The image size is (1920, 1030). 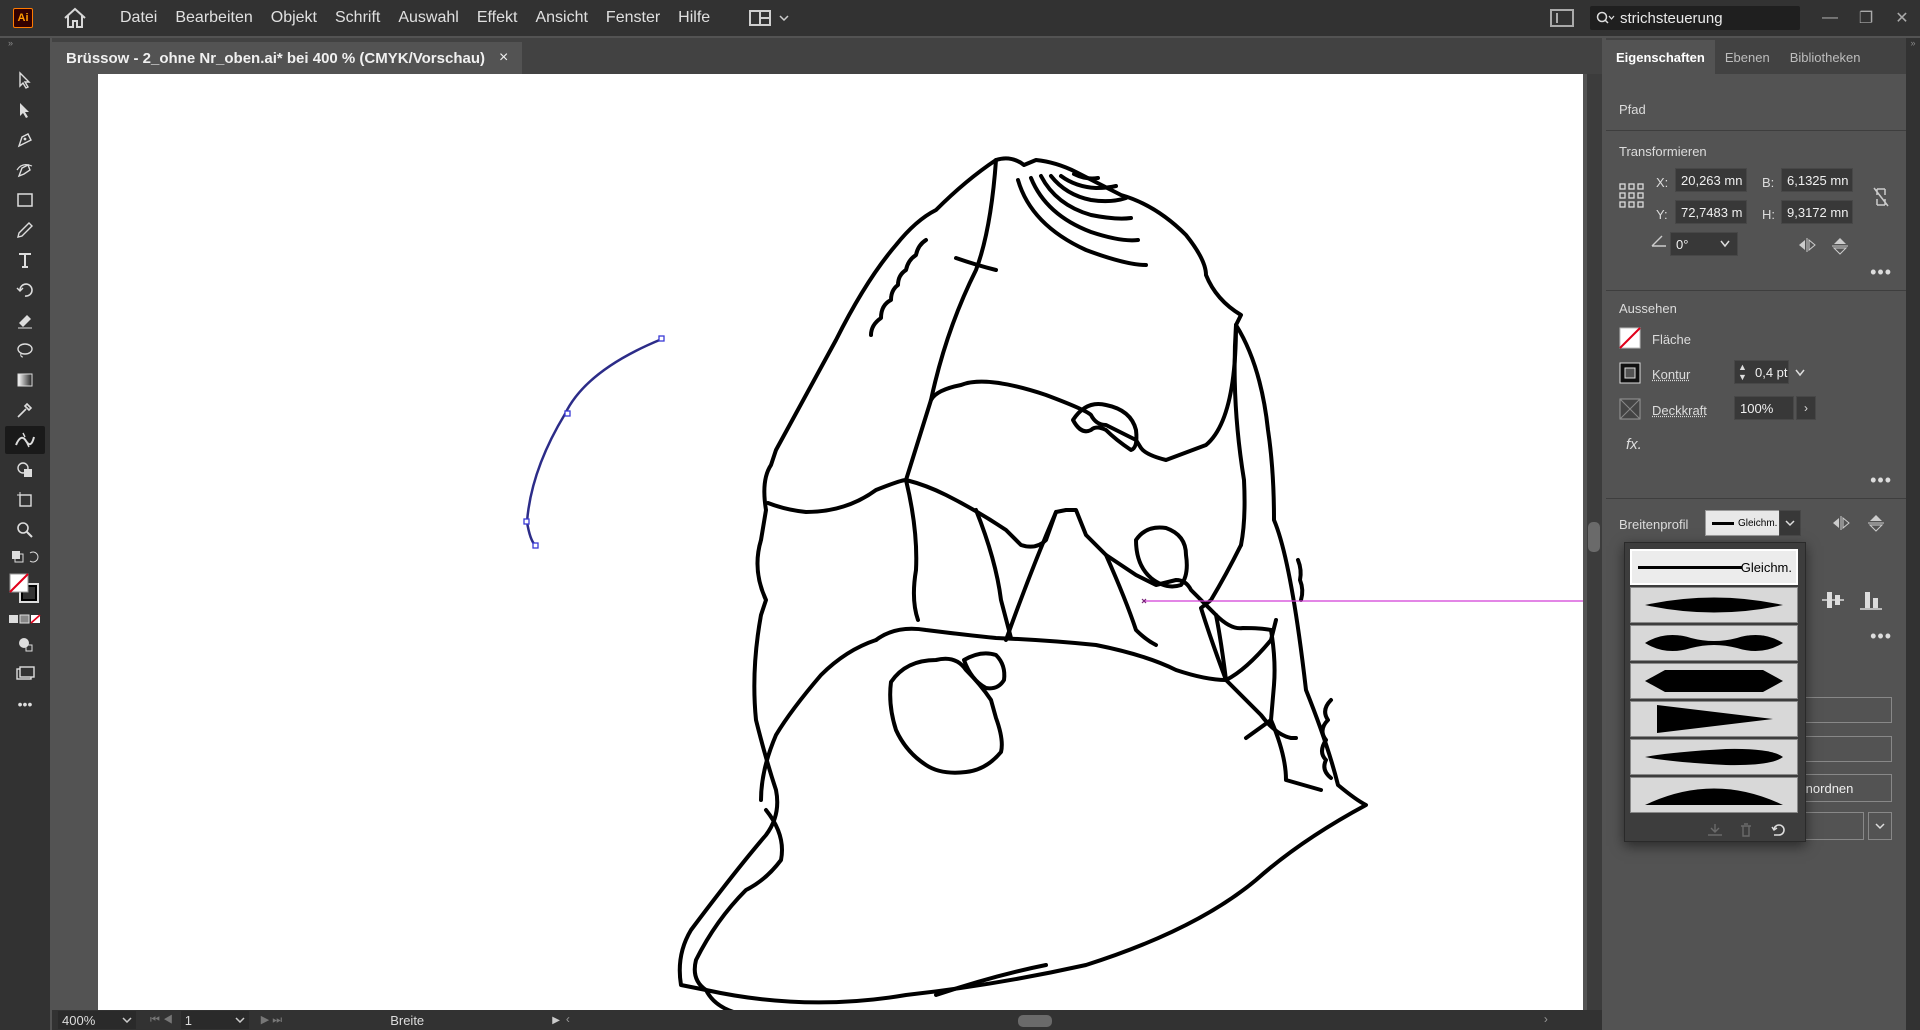 I want to click on stroke-weight-field: ▲ ▼ 0,4 pt, so click(x=1761, y=372).